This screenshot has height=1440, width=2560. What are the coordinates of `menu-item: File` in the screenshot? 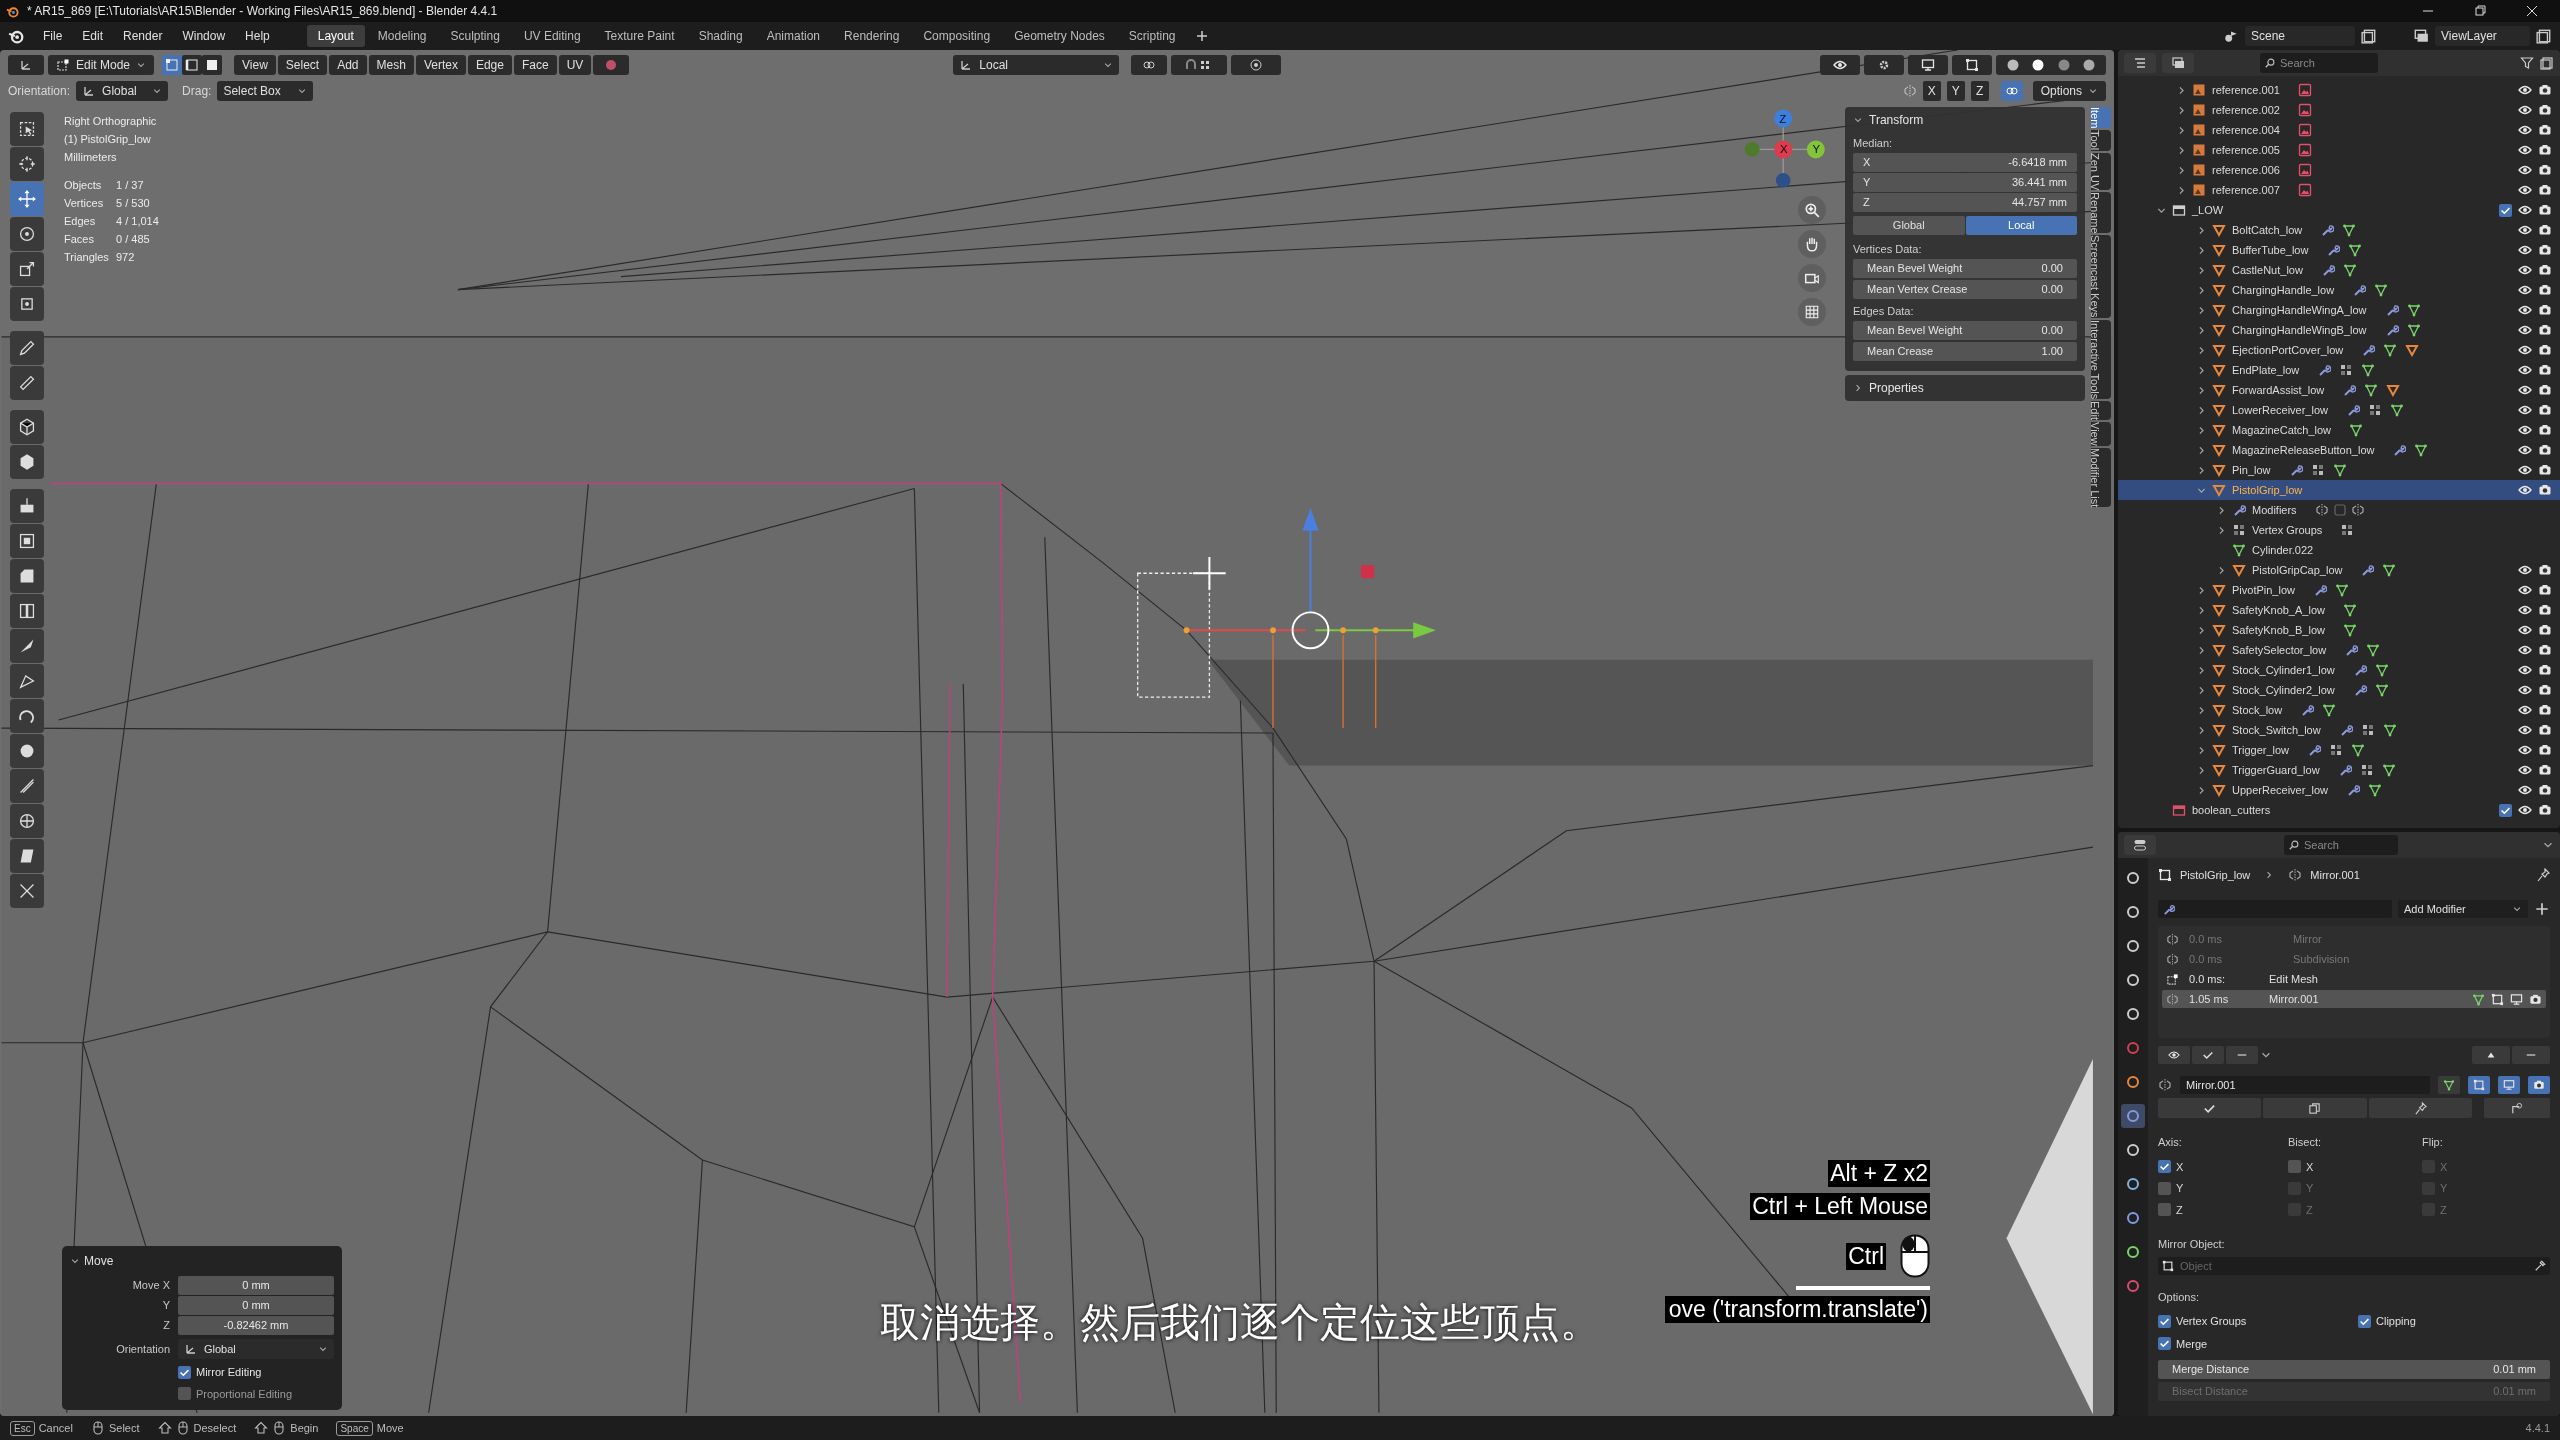 It's located at (53, 36).